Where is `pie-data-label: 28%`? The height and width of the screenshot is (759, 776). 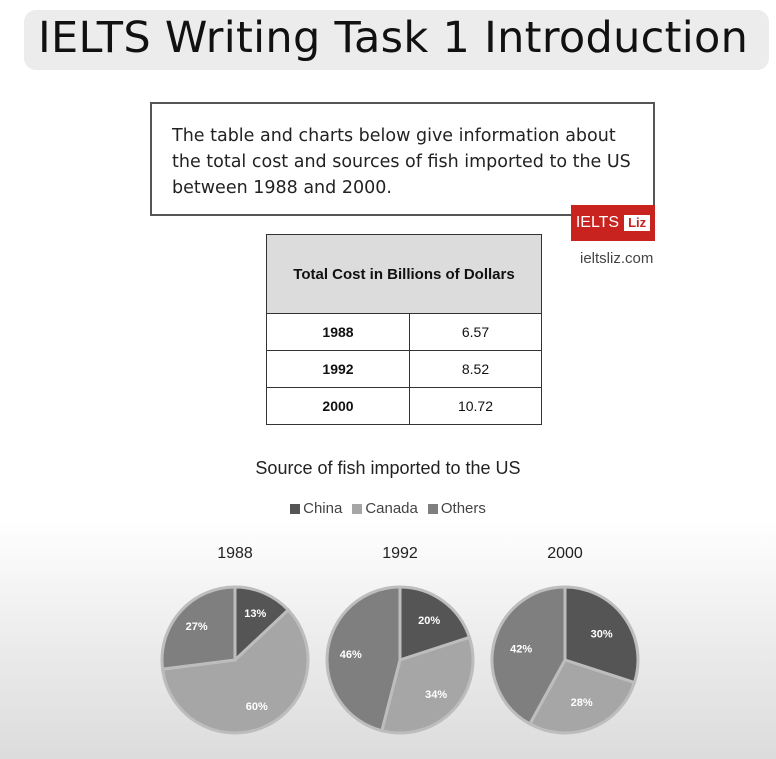
pie-data-label: 28% is located at coordinates (582, 703).